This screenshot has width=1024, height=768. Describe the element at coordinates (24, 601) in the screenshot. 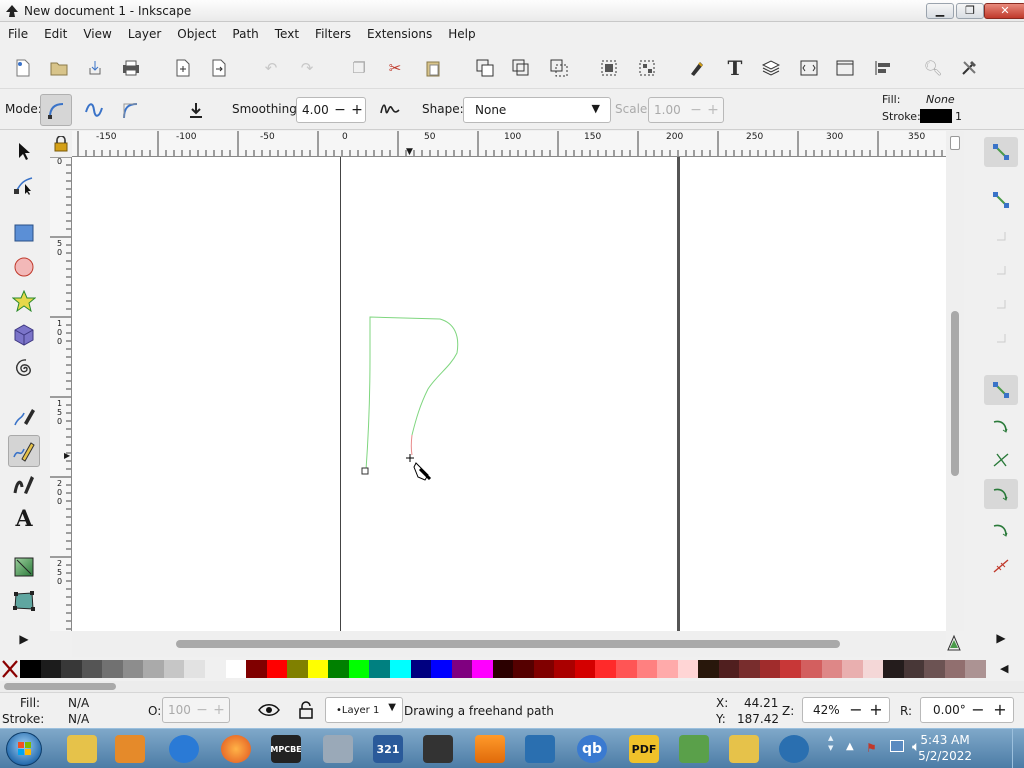

I see `mesh-tool` at that location.